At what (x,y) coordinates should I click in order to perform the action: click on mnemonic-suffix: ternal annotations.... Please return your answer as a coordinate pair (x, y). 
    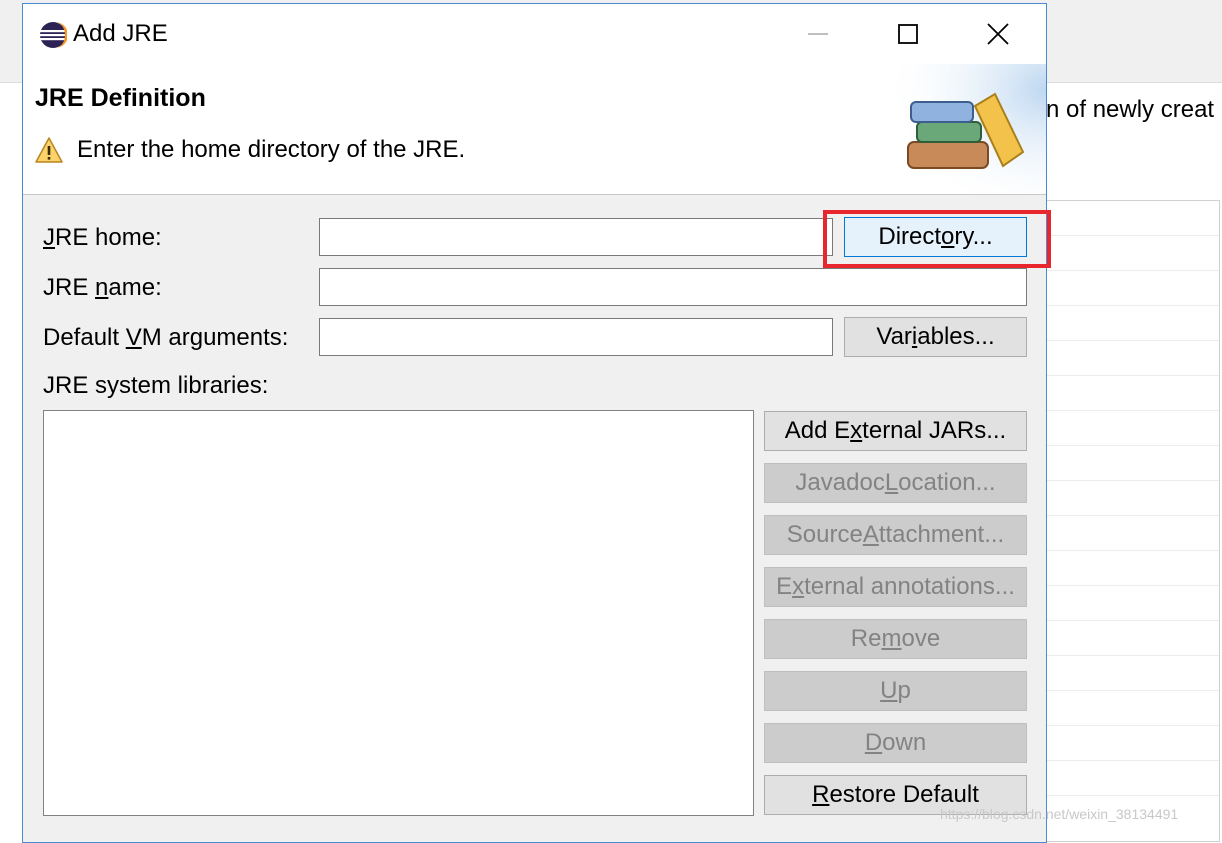
    Looking at the image, I should click on (909, 586).